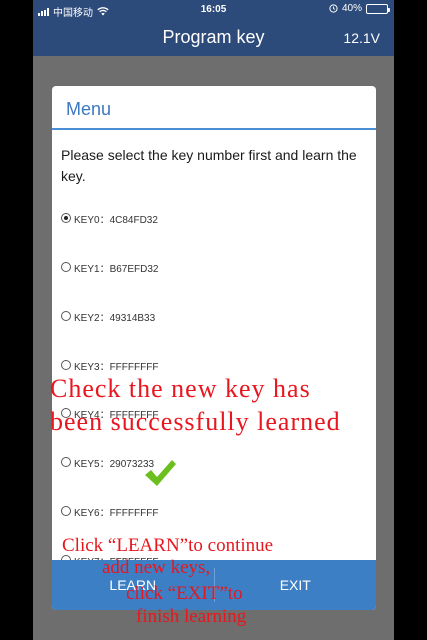 The width and height of the screenshot is (427, 640). Describe the element at coordinates (351, 8) in the screenshot. I see `battery-percent: 40%` at that location.